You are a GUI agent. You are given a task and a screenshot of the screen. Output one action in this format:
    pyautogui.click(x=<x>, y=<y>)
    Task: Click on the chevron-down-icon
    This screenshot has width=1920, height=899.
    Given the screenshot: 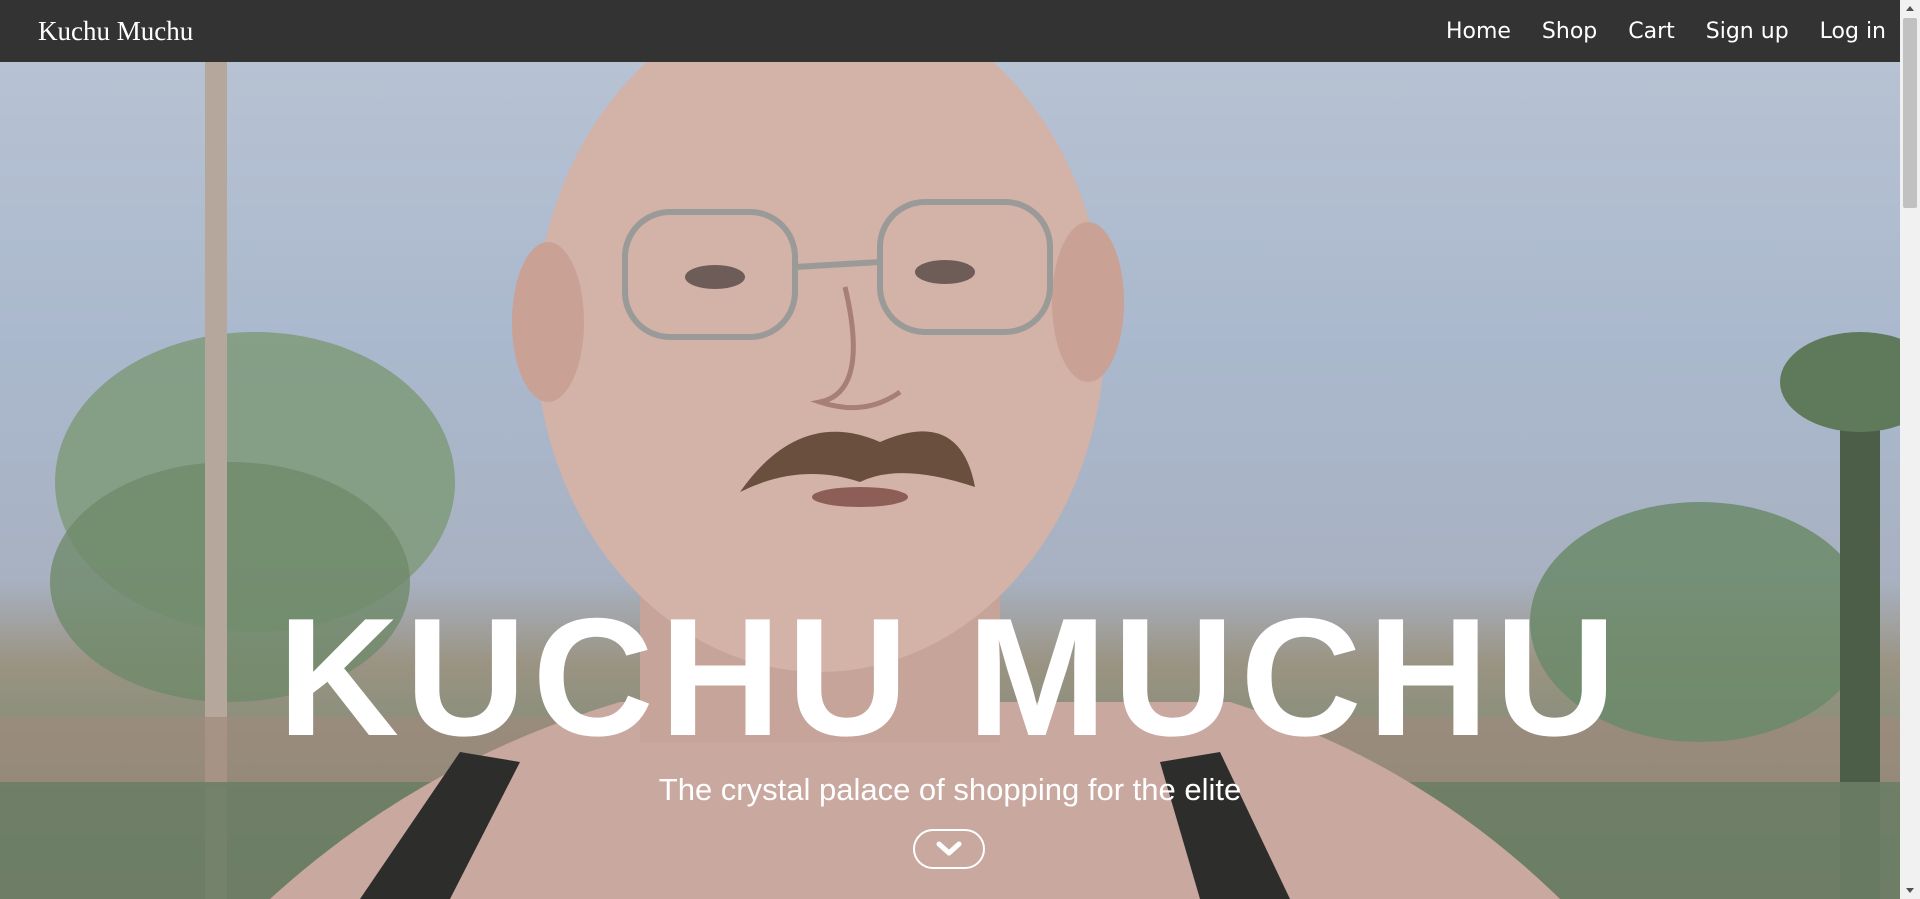 What is the action you would take?
    pyautogui.click(x=949, y=848)
    